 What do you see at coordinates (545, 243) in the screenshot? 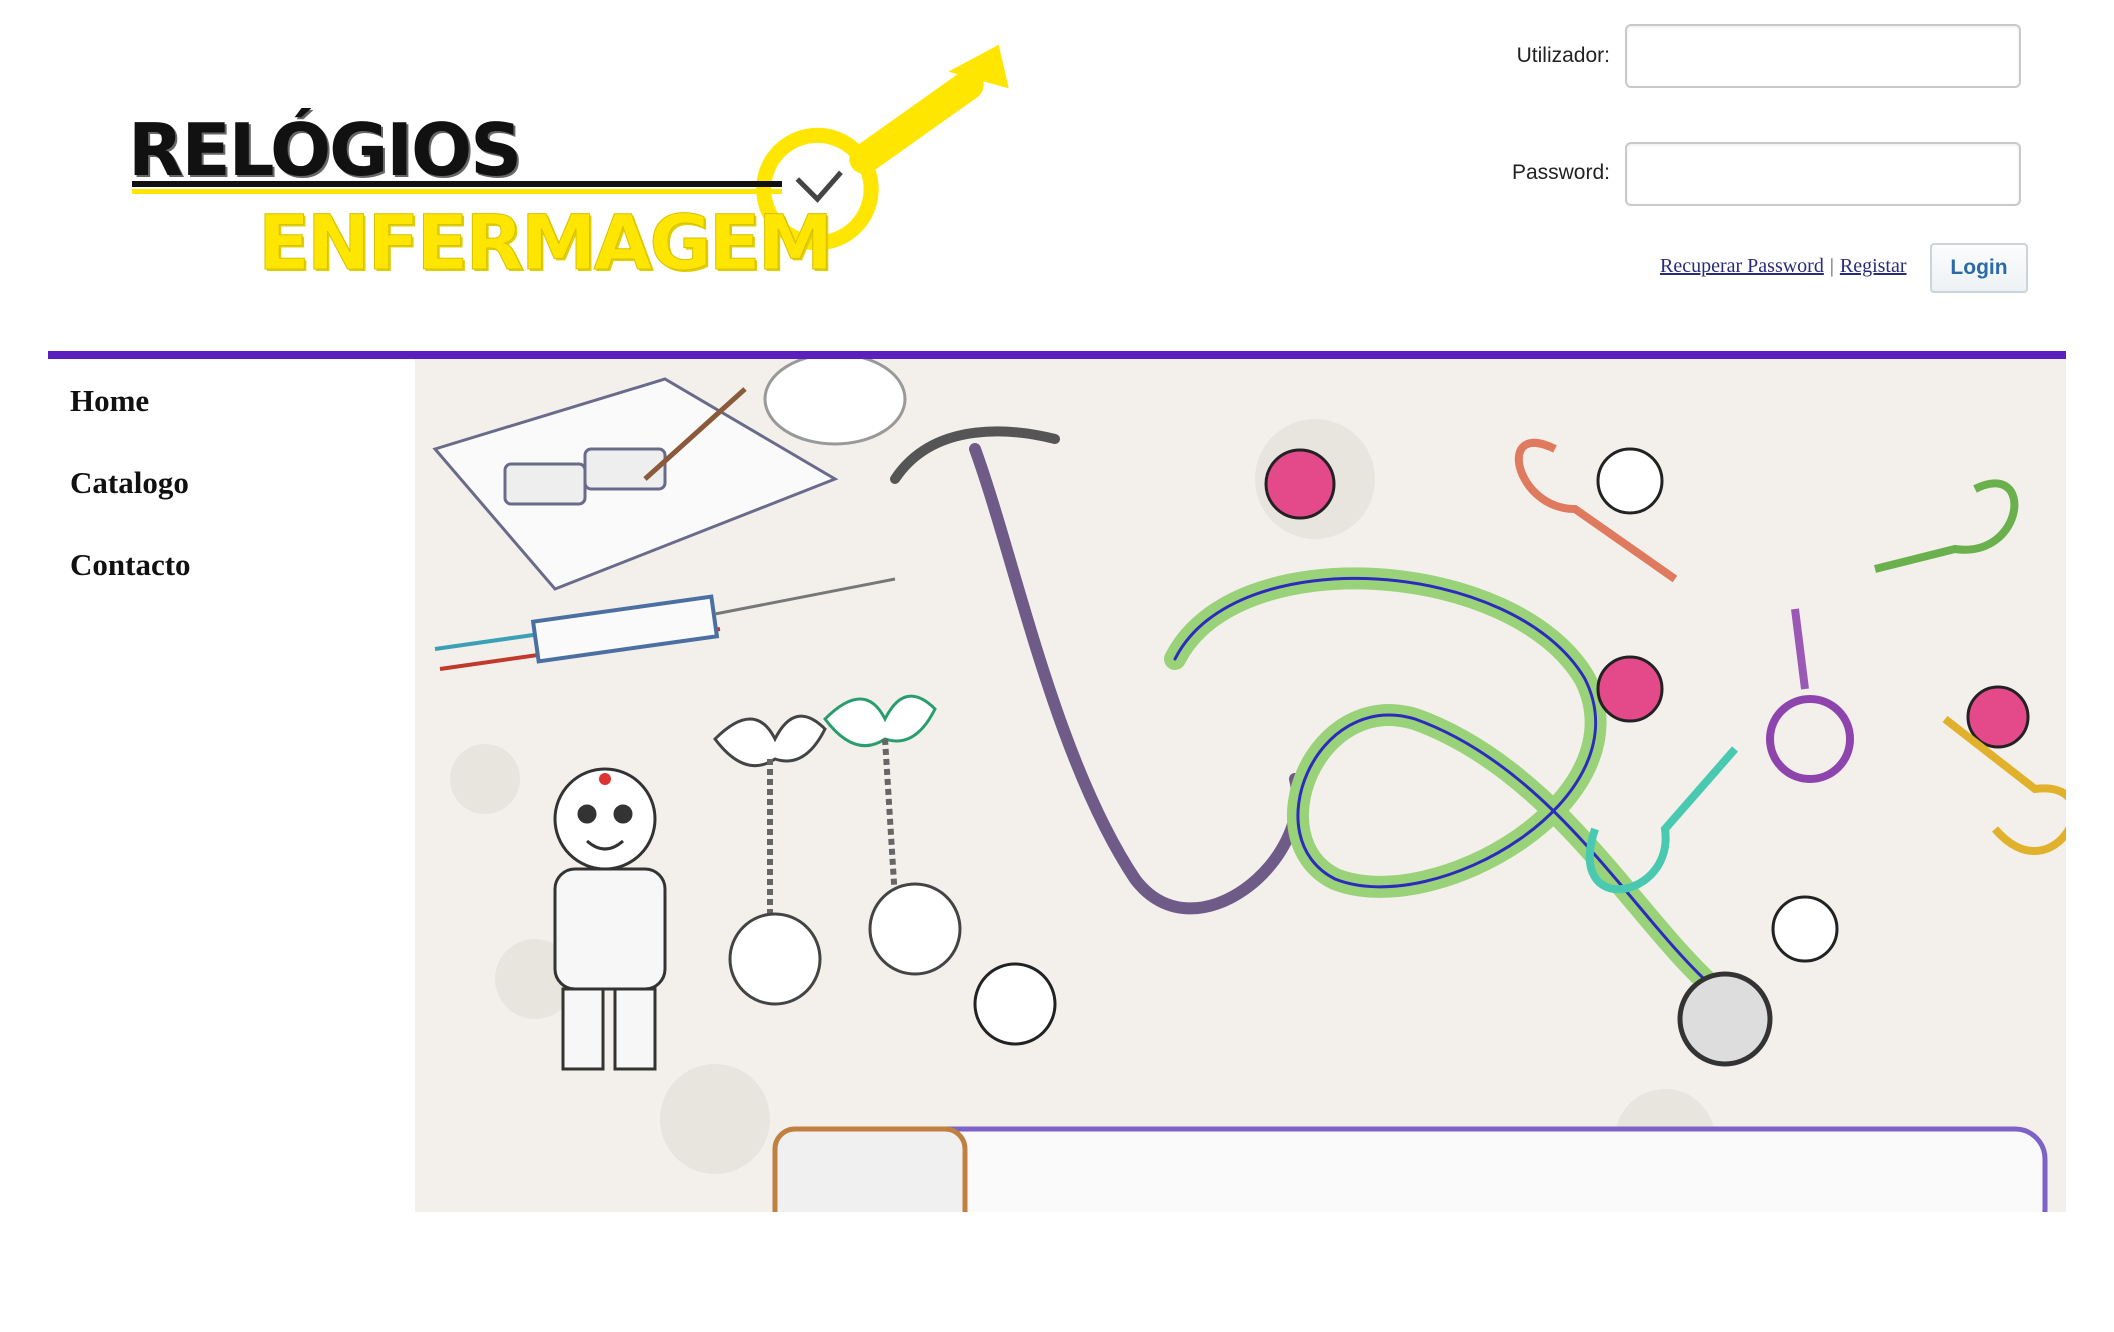
I see `logo-text-enfermagem: ENFERMAGEM` at bounding box center [545, 243].